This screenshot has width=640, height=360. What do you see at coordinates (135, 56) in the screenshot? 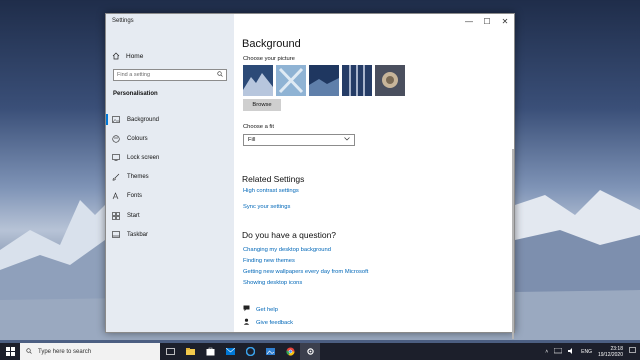
I see `home-label: Home` at bounding box center [135, 56].